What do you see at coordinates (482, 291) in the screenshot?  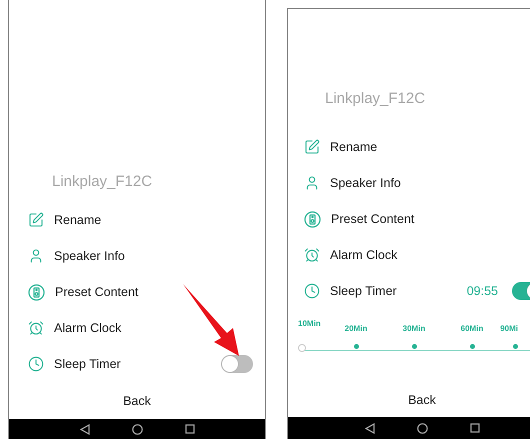 I see `timer-time: 09:55` at bounding box center [482, 291].